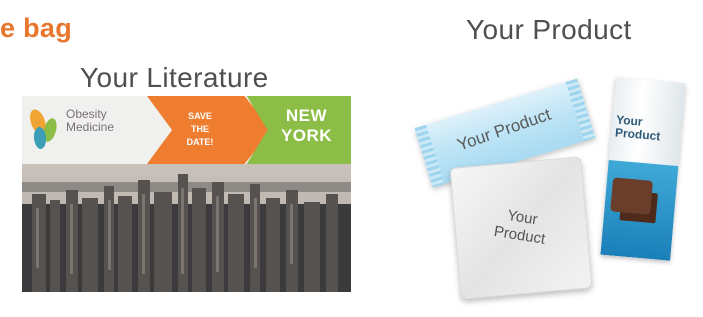 This screenshot has height=317, width=703. Describe the element at coordinates (36, 28) in the screenshot. I see `section-heading: e bag` at that location.